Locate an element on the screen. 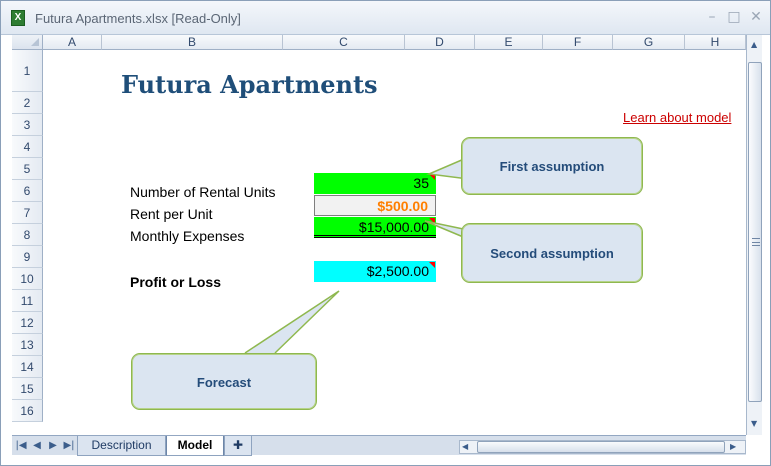 Image resolution: width=771 pixels, height=466 pixels. excel-file-icon: X is located at coordinates (18, 18).